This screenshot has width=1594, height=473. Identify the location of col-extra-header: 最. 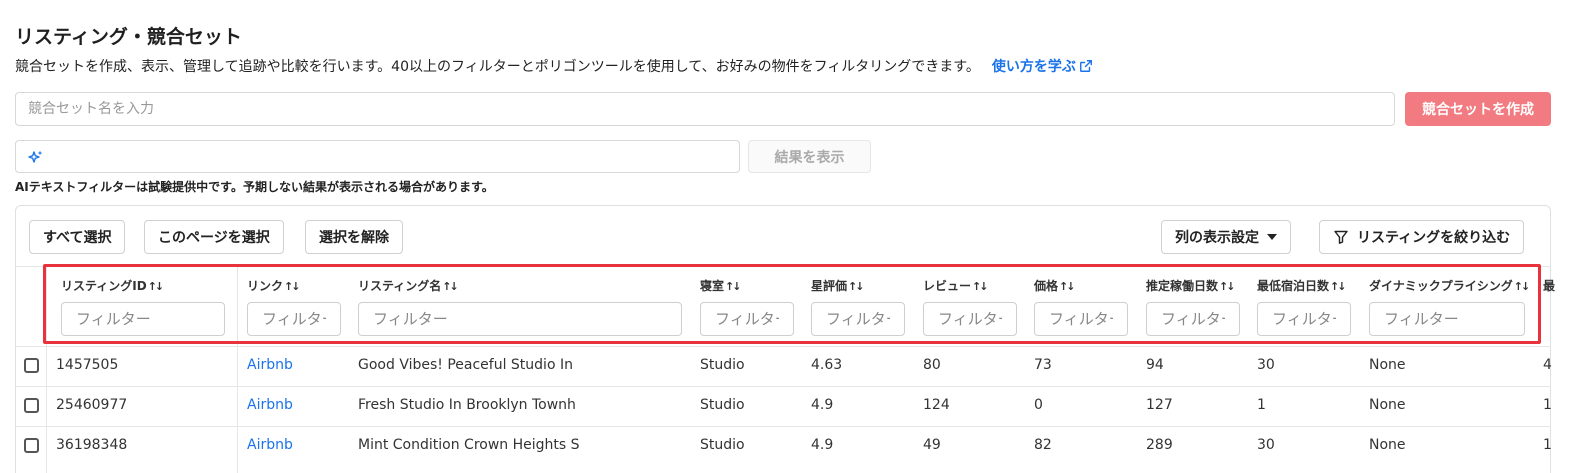
(1549, 285).